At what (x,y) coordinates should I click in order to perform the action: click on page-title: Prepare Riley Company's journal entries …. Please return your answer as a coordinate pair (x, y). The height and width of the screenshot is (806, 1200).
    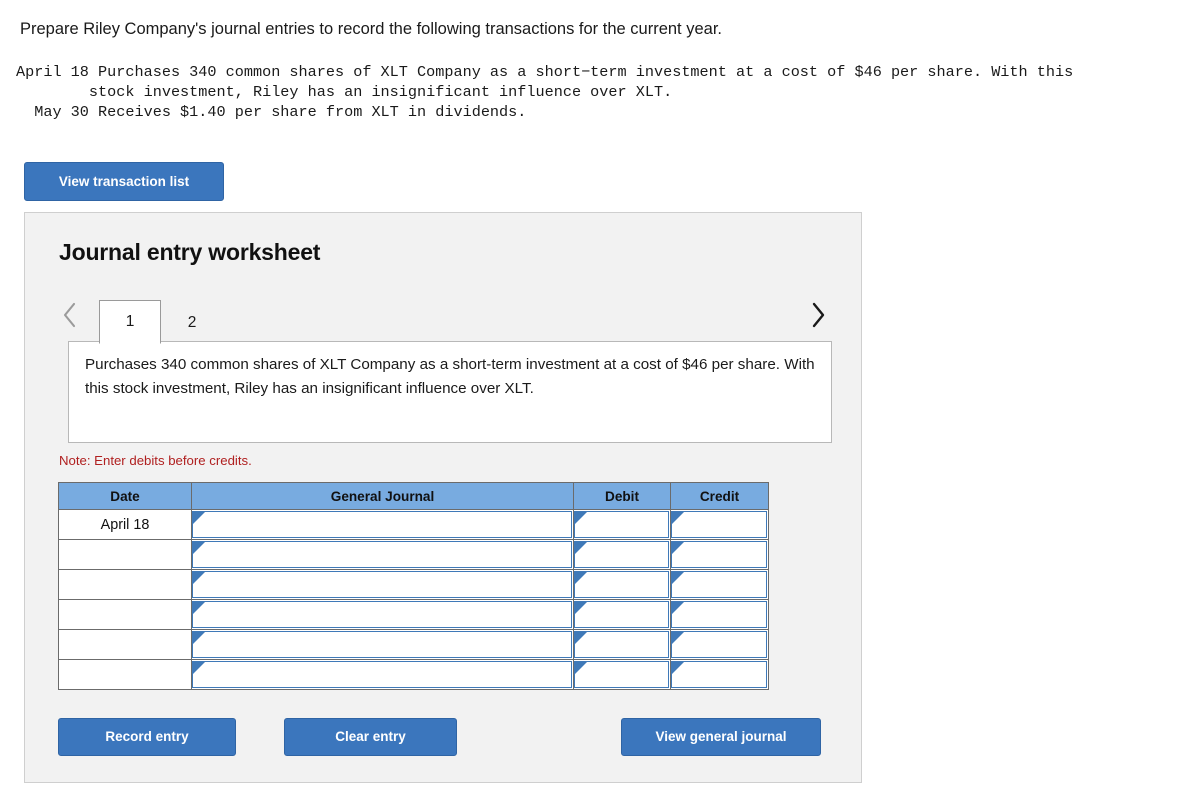
    Looking at the image, I should click on (371, 29).